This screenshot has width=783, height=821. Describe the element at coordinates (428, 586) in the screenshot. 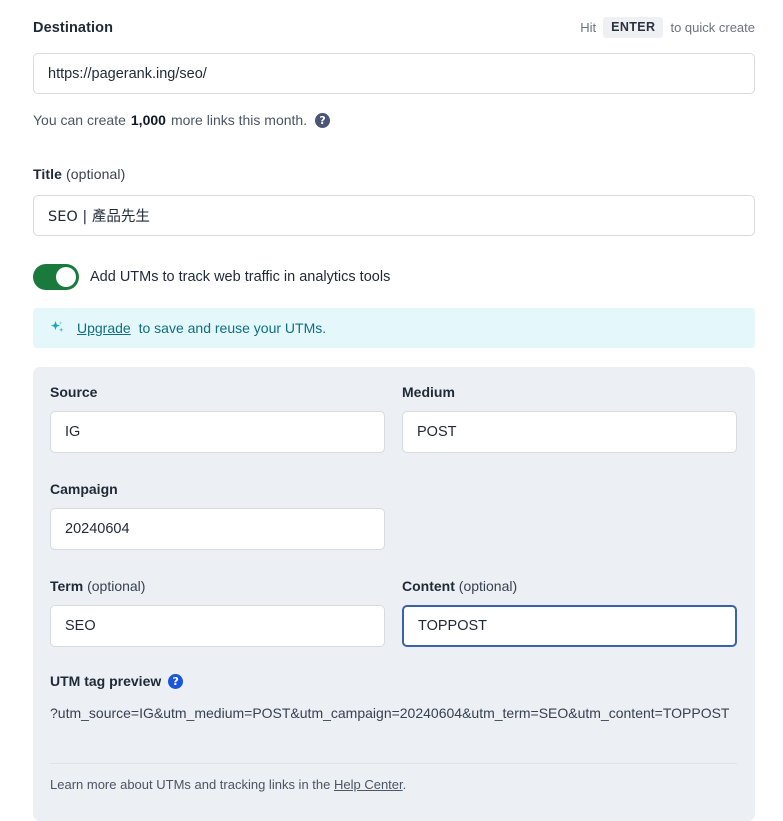

I see `content-label-text: Content` at that location.